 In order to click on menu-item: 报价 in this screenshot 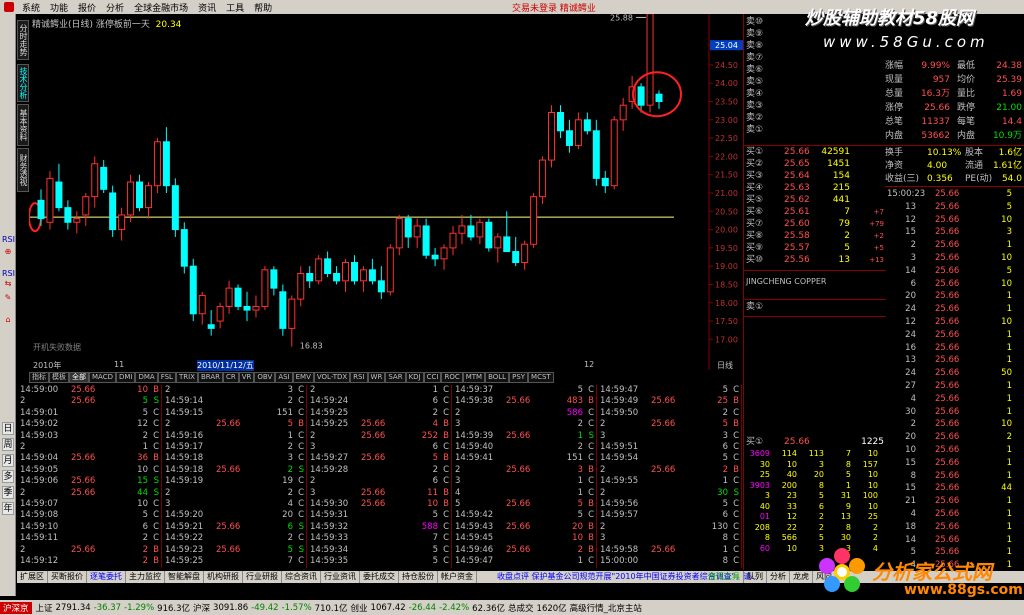, I will do `click(87, 7)`.